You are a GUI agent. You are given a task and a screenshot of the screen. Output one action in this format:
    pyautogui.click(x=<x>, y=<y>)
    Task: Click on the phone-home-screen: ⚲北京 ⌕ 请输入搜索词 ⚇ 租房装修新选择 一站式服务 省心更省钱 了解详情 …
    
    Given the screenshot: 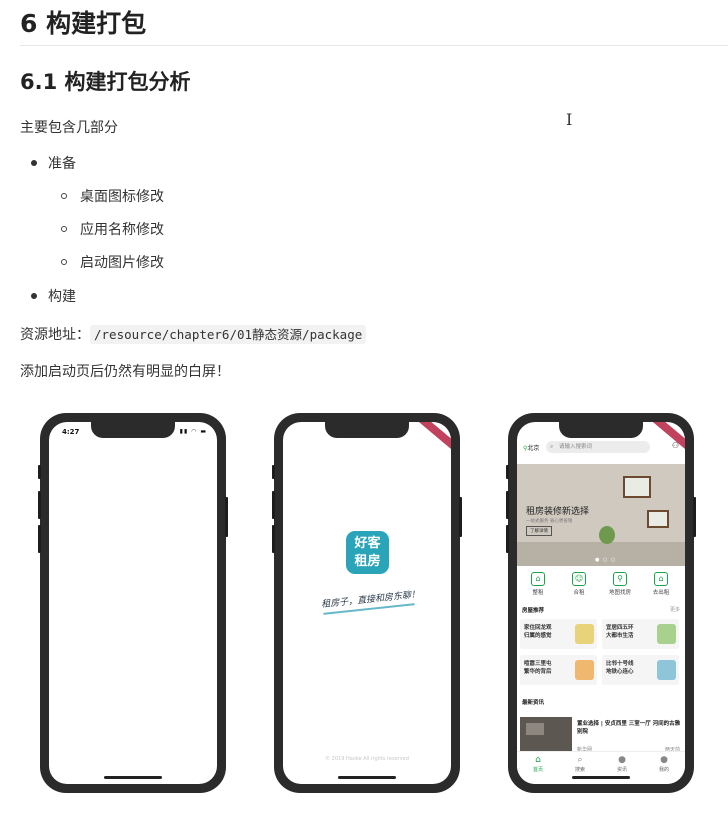 What is the action you would take?
    pyautogui.click(x=601, y=603)
    